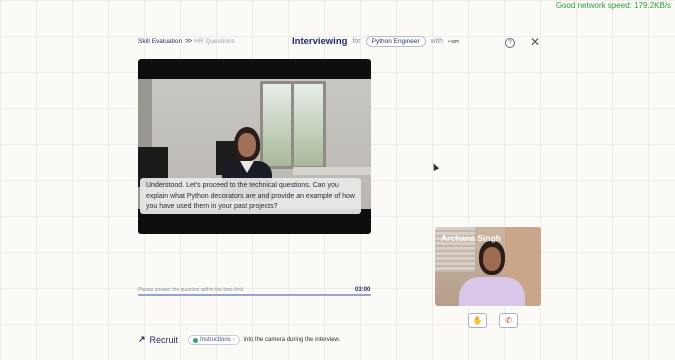 This screenshot has height=360, width=675. I want to click on room-shelf, so click(332, 171).